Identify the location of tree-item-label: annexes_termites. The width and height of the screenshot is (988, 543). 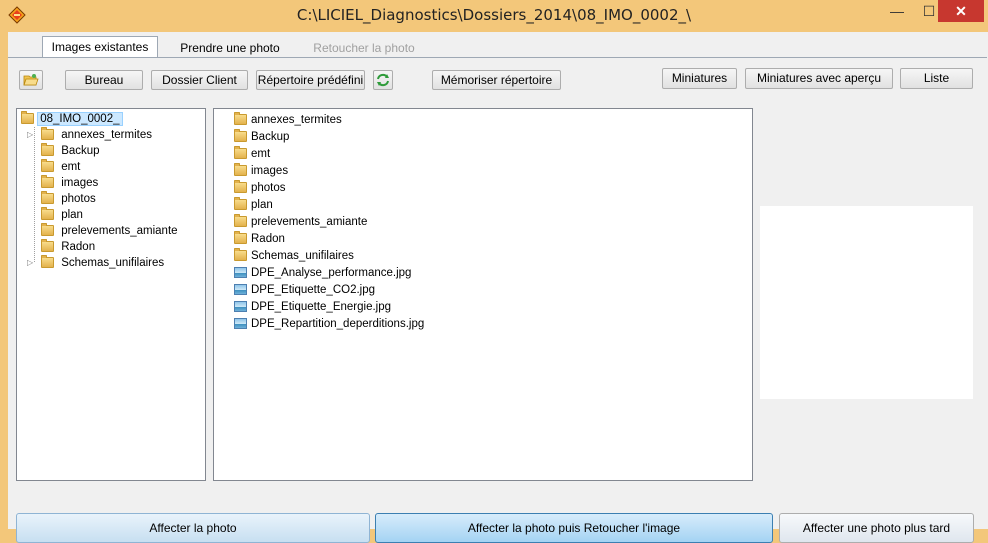
(106, 135).